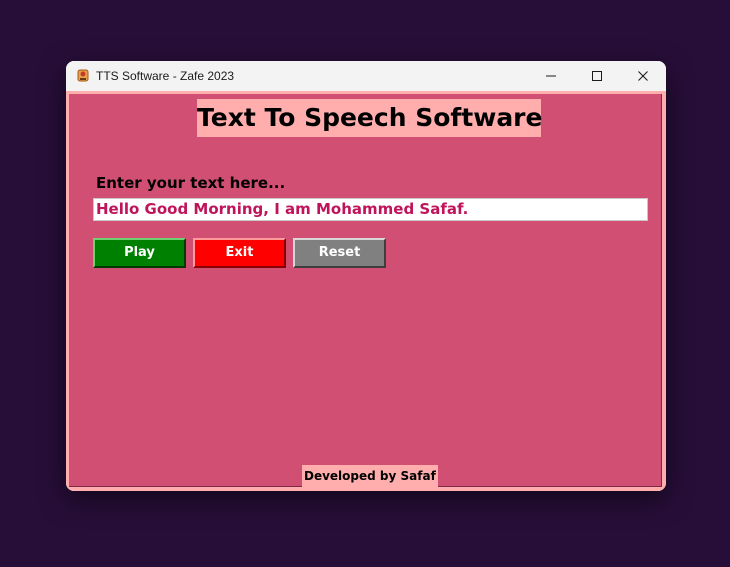  Describe the element at coordinates (139, 253) in the screenshot. I see `play-button: Play` at that location.